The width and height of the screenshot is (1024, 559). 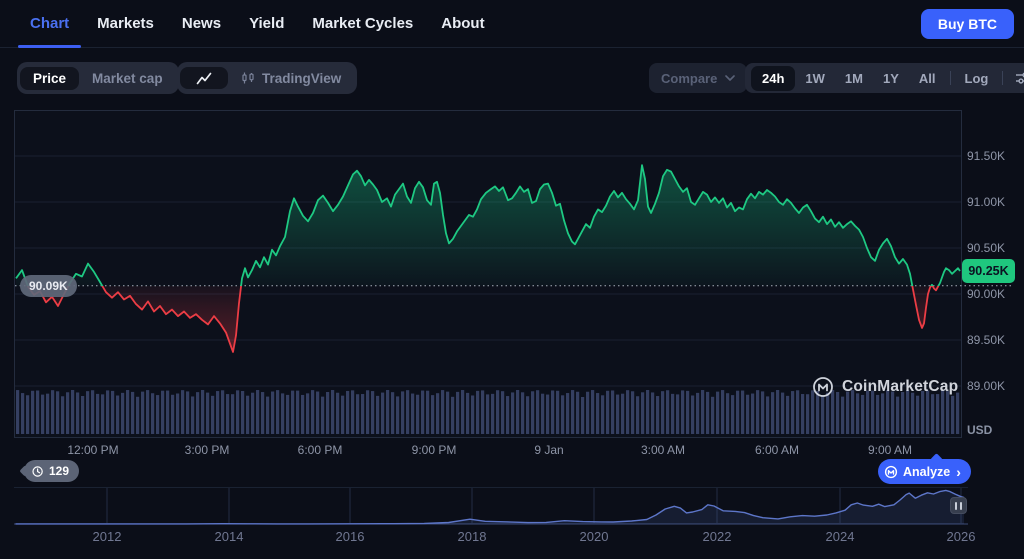 I want to click on price-line-down, so click(x=483, y=319).